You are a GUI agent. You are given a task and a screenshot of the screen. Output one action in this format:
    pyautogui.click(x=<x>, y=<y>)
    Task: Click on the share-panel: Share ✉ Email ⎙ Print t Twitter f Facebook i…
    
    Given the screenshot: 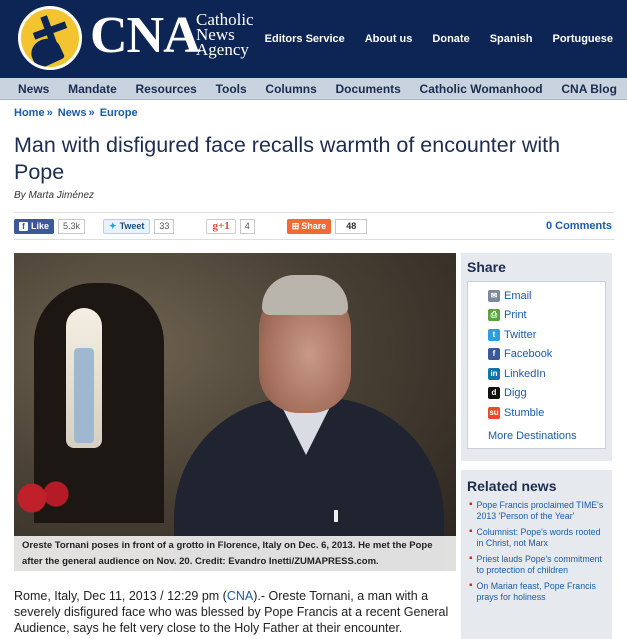 What is the action you would take?
    pyautogui.click(x=536, y=357)
    